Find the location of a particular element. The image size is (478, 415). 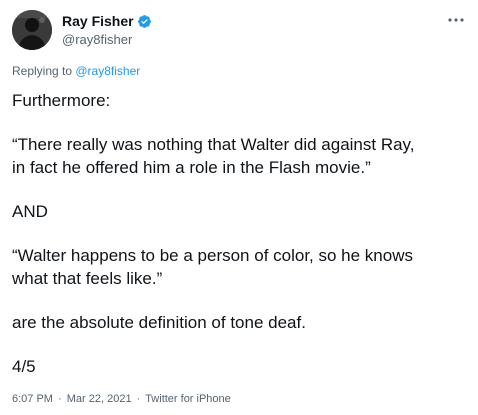

tweet-line: AND is located at coordinates (30, 211).